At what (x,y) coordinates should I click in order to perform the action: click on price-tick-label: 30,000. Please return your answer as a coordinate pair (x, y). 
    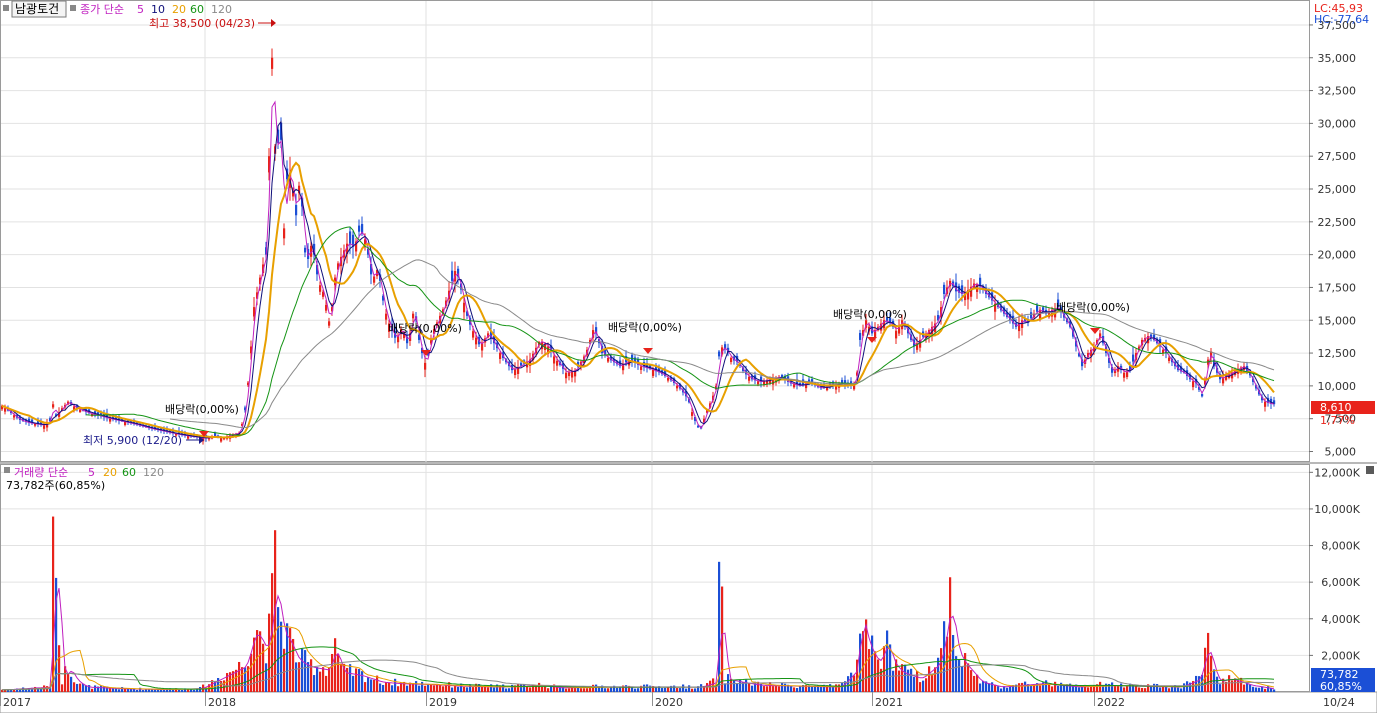
    Looking at the image, I should click on (1337, 123).